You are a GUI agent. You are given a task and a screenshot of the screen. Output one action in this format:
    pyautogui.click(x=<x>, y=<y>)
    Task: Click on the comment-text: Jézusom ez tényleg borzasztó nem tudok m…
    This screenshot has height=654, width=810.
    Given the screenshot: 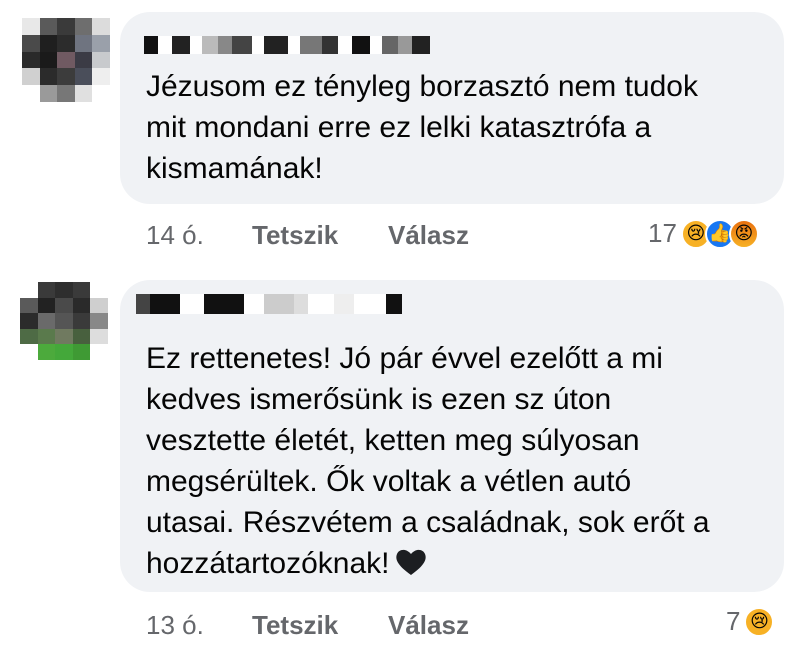 What is the action you would take?
    pyautogui.click(x=422, y=127)
    